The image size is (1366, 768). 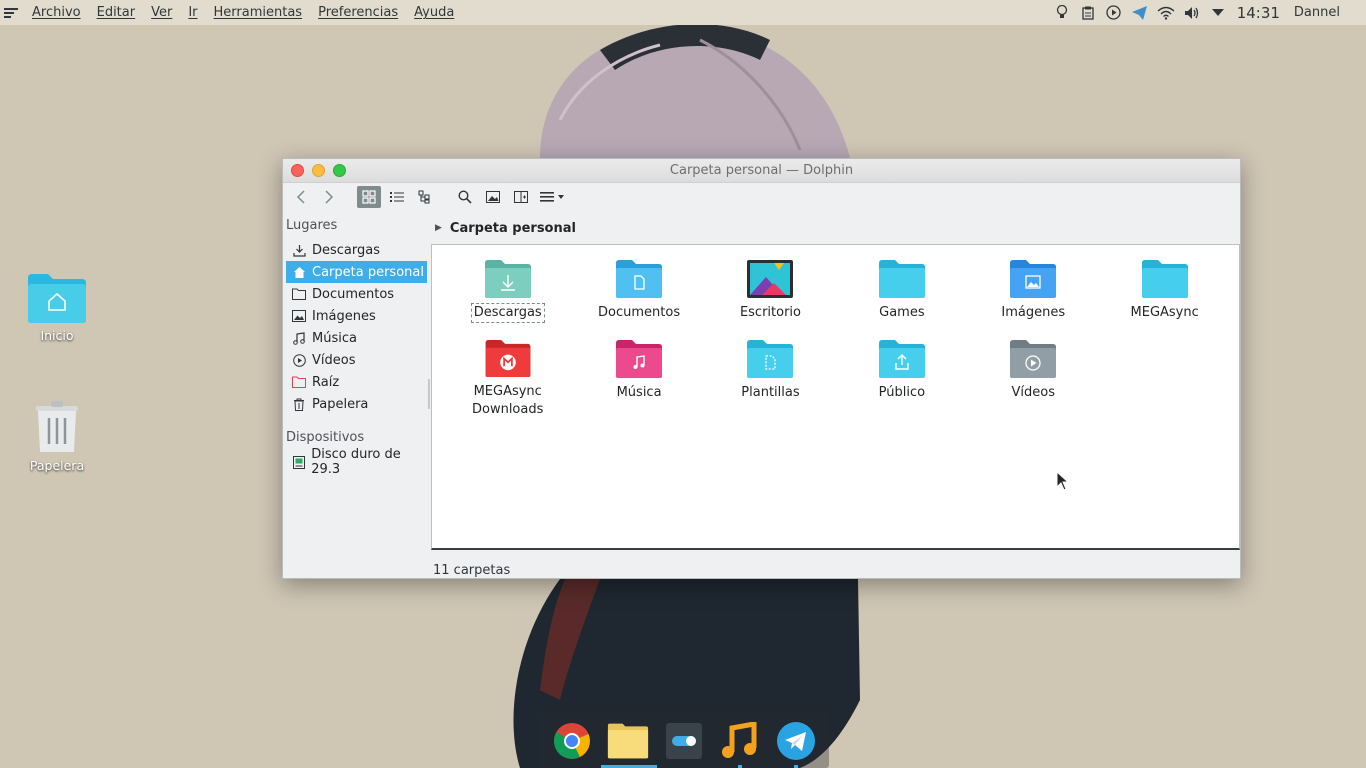 I want to click on places-item-raiz: Raíz, so click(x=356, y=382).